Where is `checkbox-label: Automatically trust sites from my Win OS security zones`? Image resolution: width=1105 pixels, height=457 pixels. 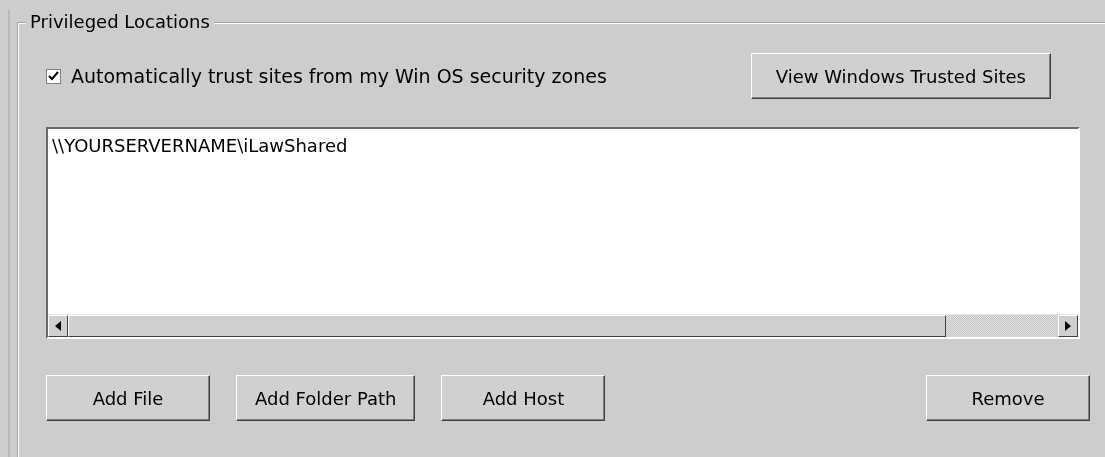 checkbox-label: Automatically trust sites from my Win OS security zones is located at coordinates (339, 76).